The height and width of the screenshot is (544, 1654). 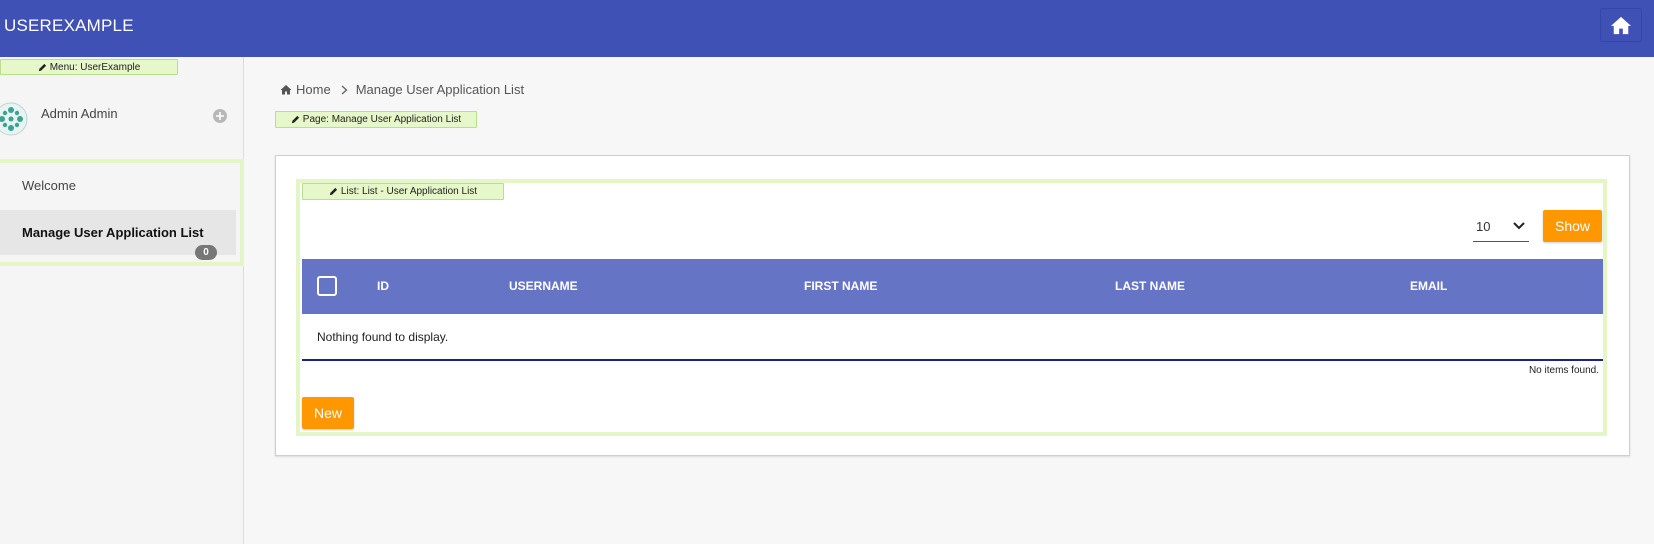 What do you see at coordinates (69, 26) in the screenshot?
I see `app-title: USEREXAMPLE` at bounding box center [69, 26].